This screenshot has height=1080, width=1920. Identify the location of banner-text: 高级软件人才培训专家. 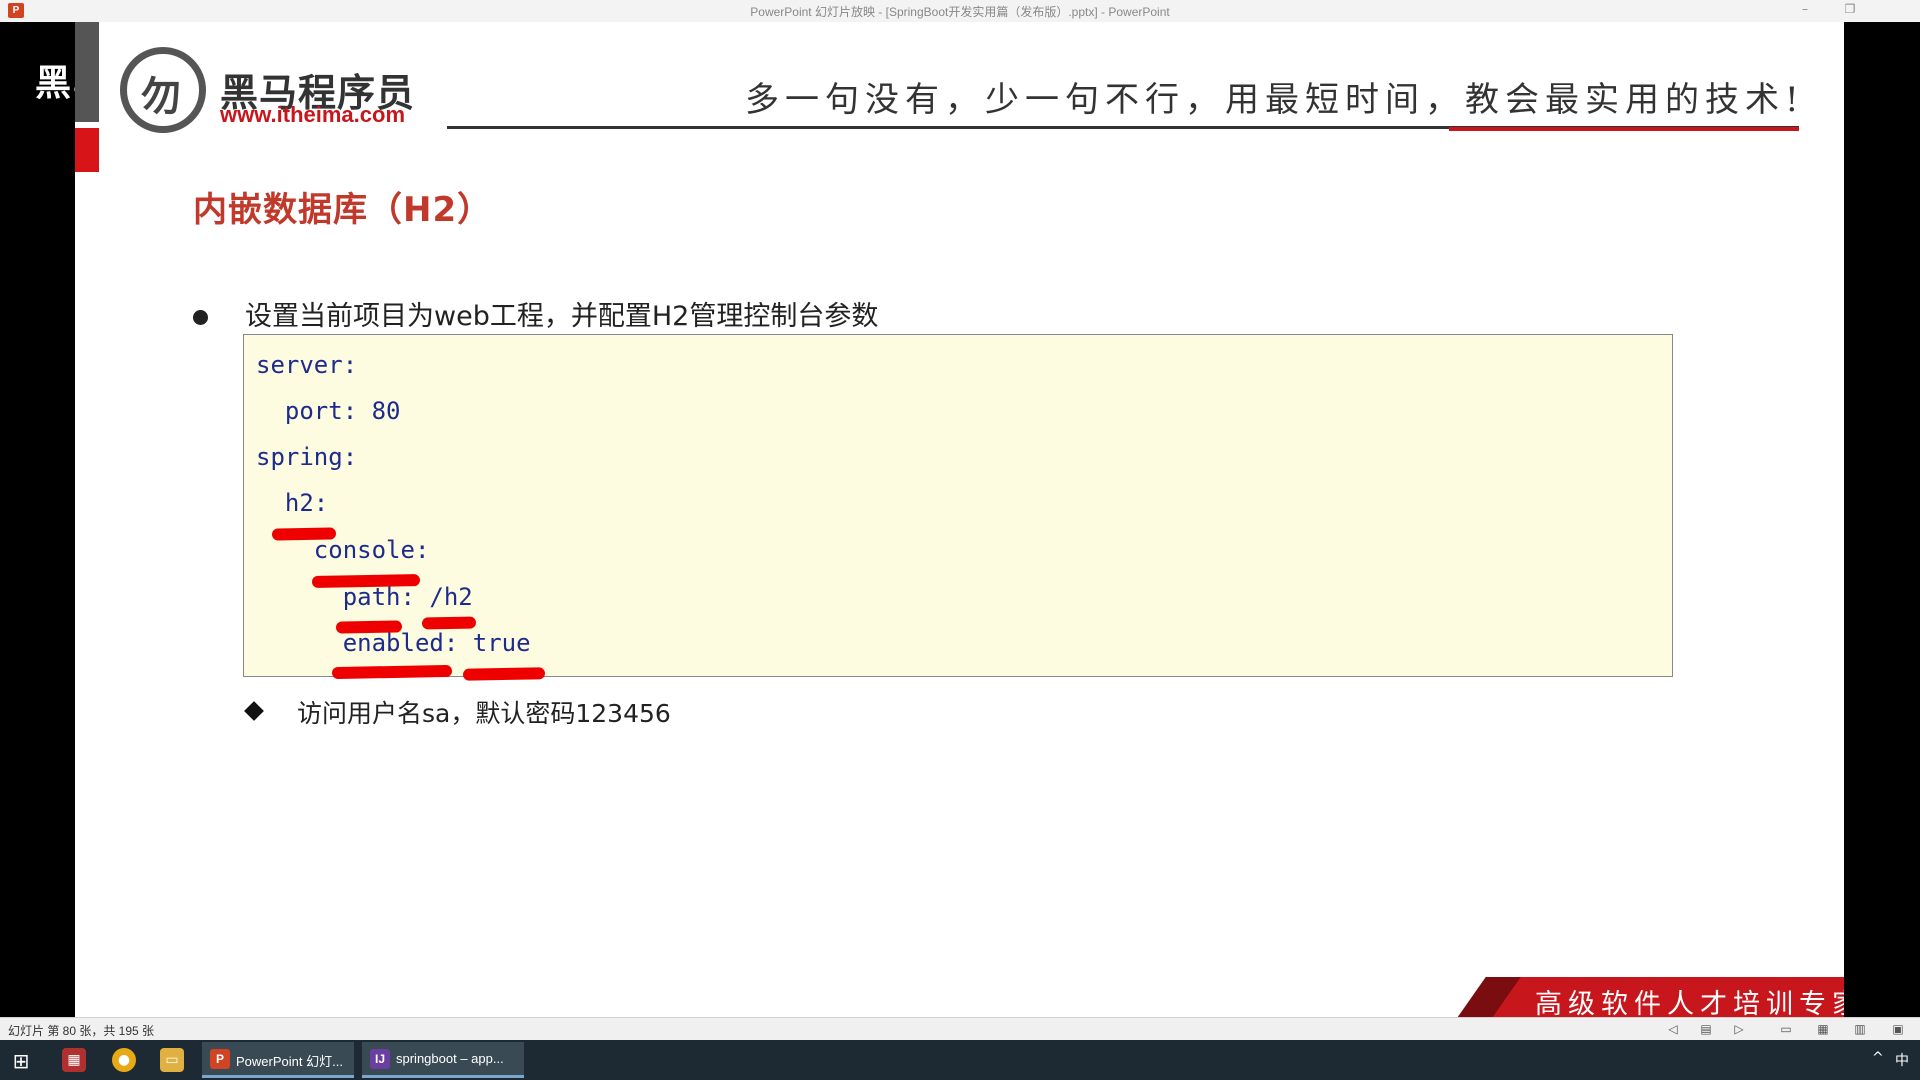
(1689, 1004).